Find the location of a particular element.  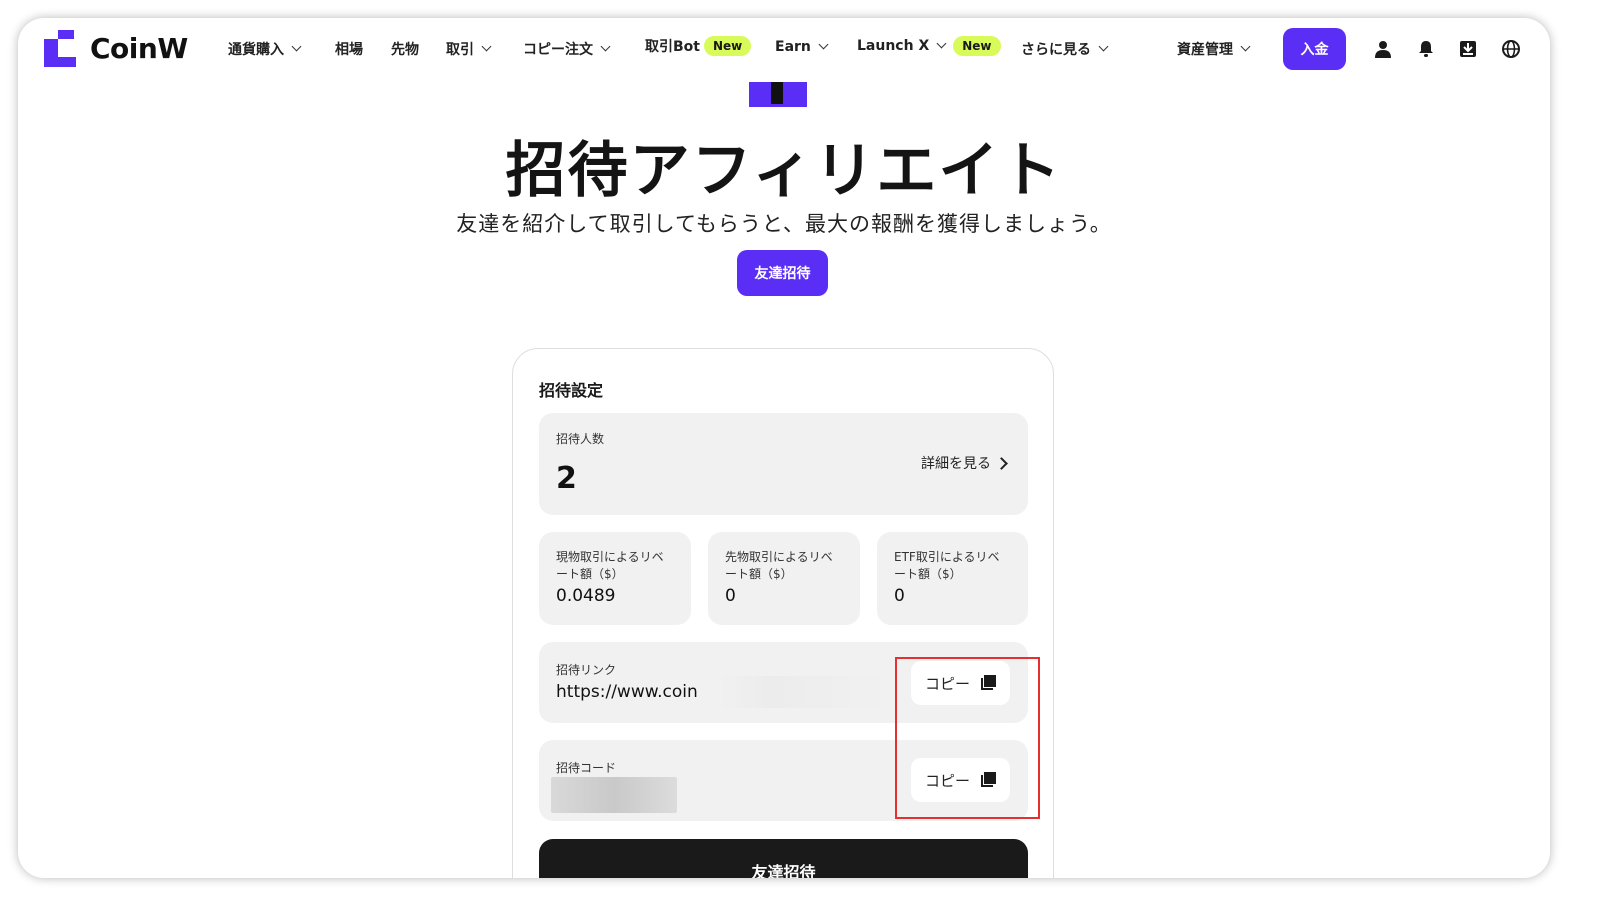

nav-item-more: さらに見る is located at coordinates (1065, 49).